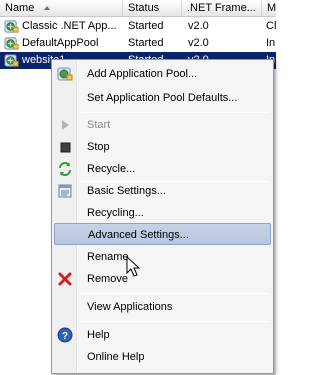 The image size is (320, 375). Describe the element at coordinates (98, 335) in the screenshot. I see `menu-item-label: Help` at that location.